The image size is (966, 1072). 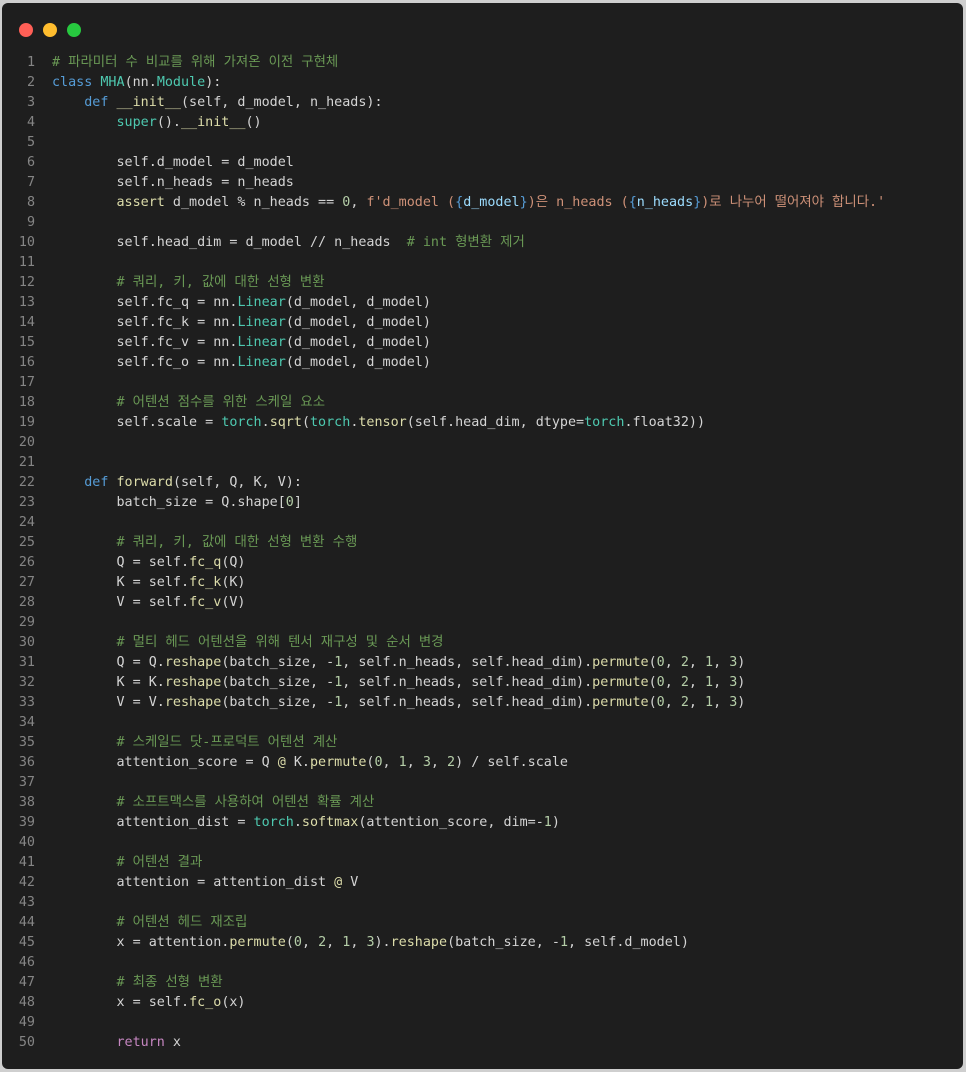 I want to click on code-line: 18 # 어텐션 점수를 위한 스케일 요소, so click(x=482, y=403).